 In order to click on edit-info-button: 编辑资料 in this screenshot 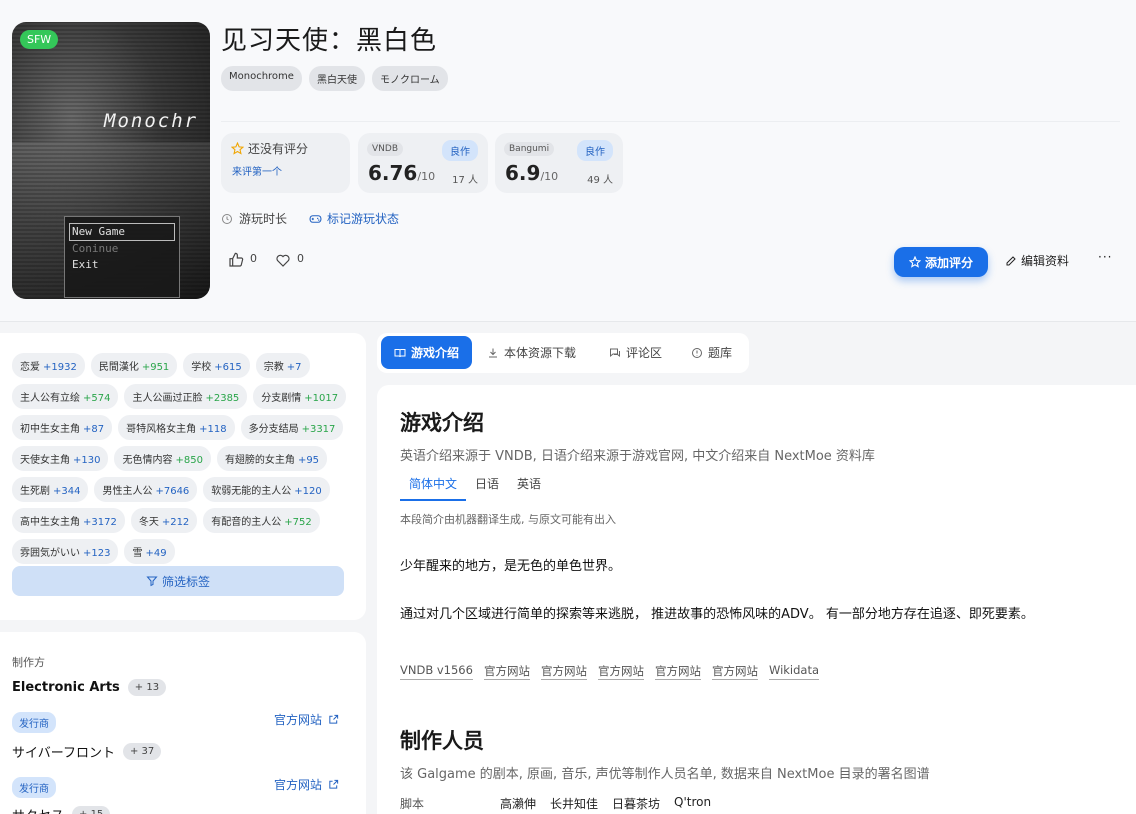, I will do `click(1037, 260)`.